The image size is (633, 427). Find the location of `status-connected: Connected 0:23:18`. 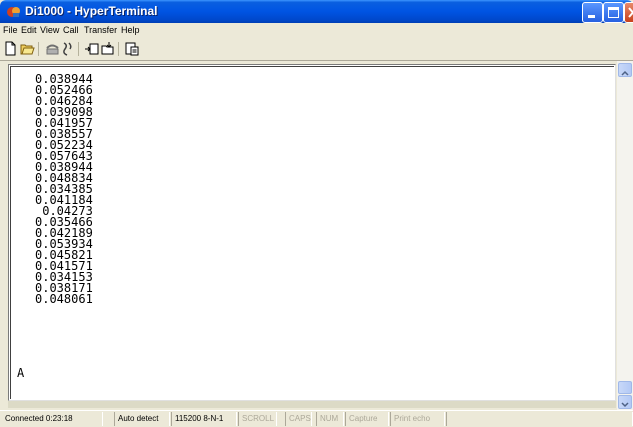

status-connected: Connected 0:23:18 is located at coordinates (52, 419).